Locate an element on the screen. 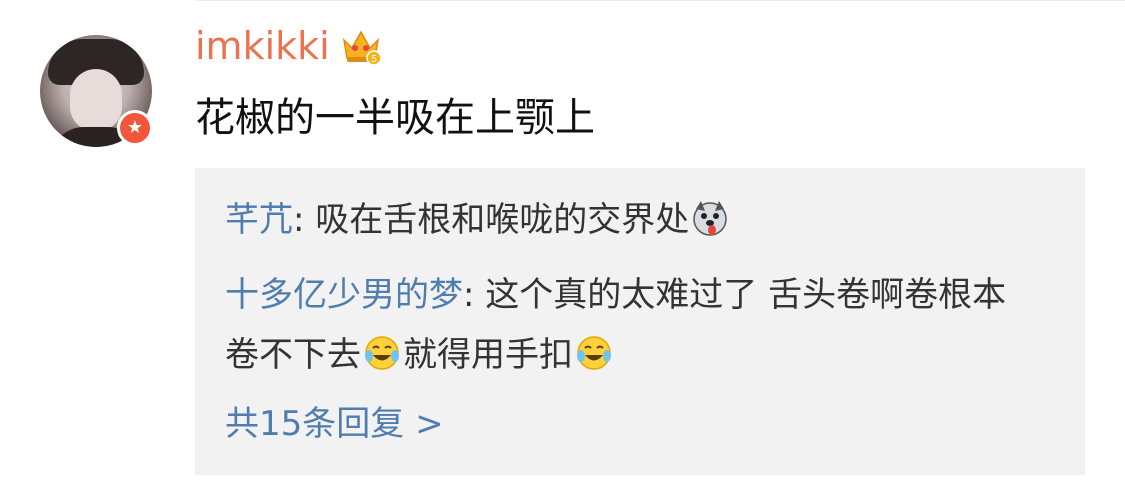 This screenshot has width=1125, height=480. more-replies-link: 共15条回复 > is located at coordinates (334, 424).